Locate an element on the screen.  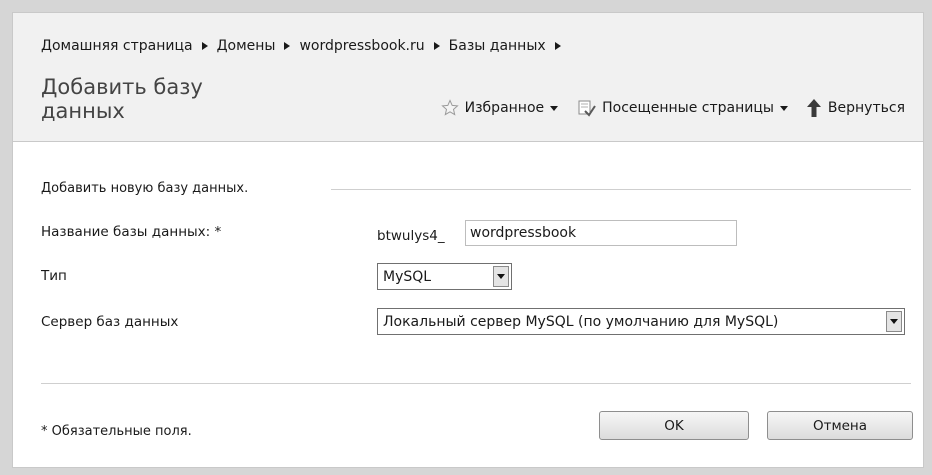
type-select: MySQL is located at coordinates (444, 276).